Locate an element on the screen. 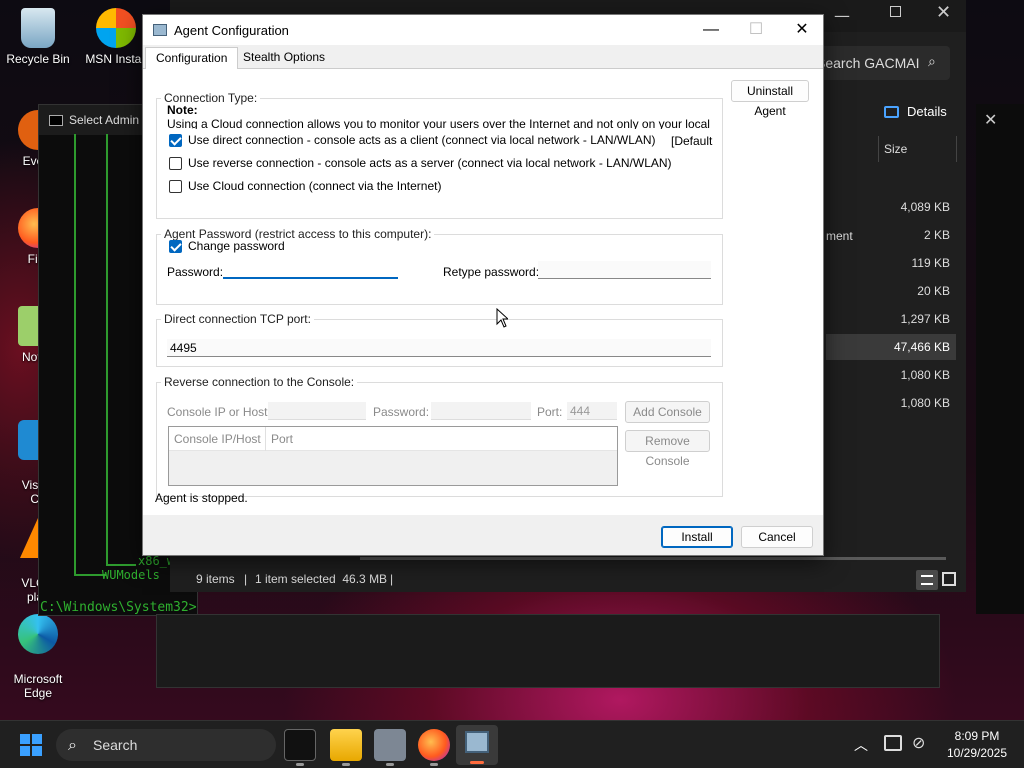 The height and width of the screenshot is (768, 1024). agent-config-icon is located at coordinates (477, 742).